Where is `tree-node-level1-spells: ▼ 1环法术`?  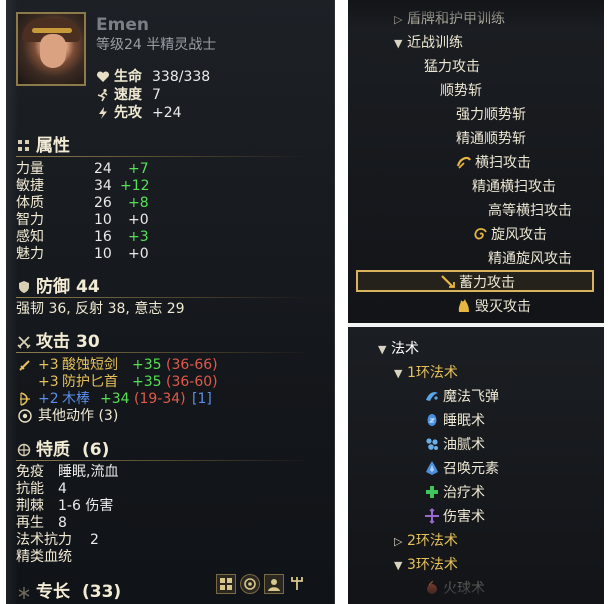 tree-node-level1-spells: ▼ 1环法术 is located at coordinates (426, 373).